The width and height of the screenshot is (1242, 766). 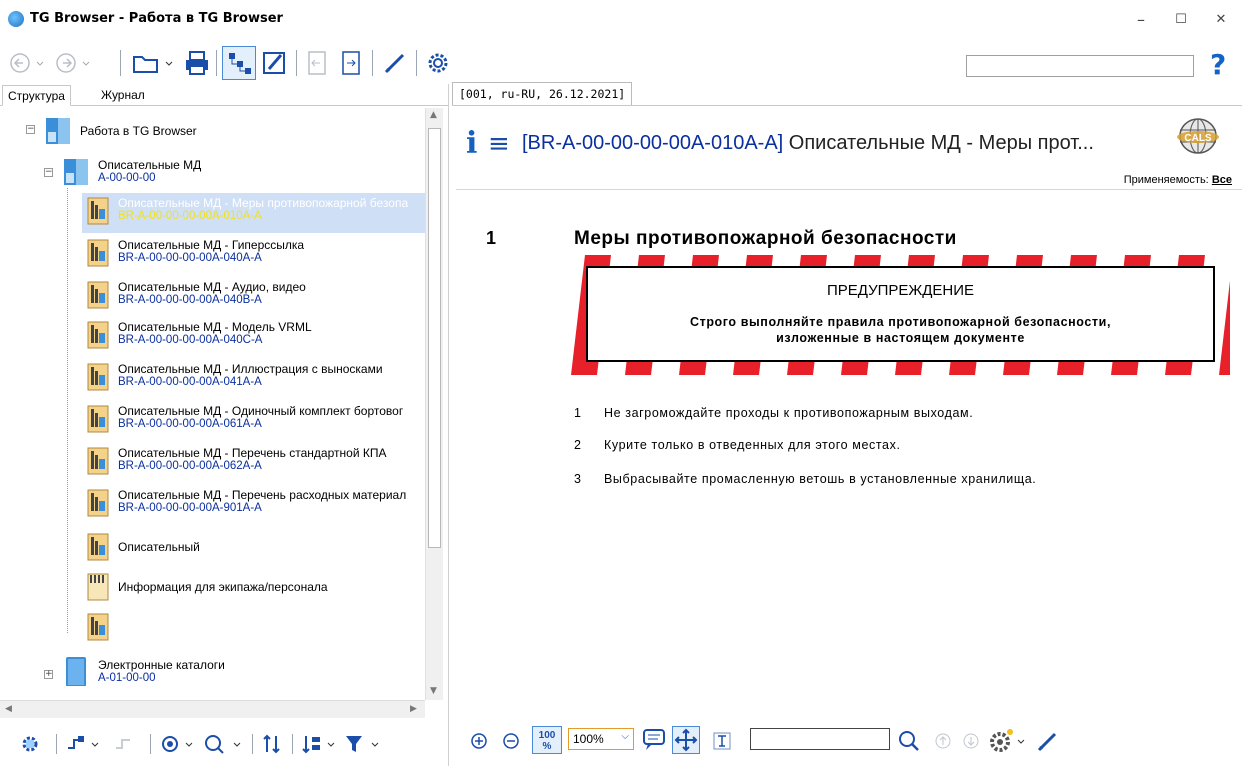 I want to click on book-icon, so click(x=58, y=131).